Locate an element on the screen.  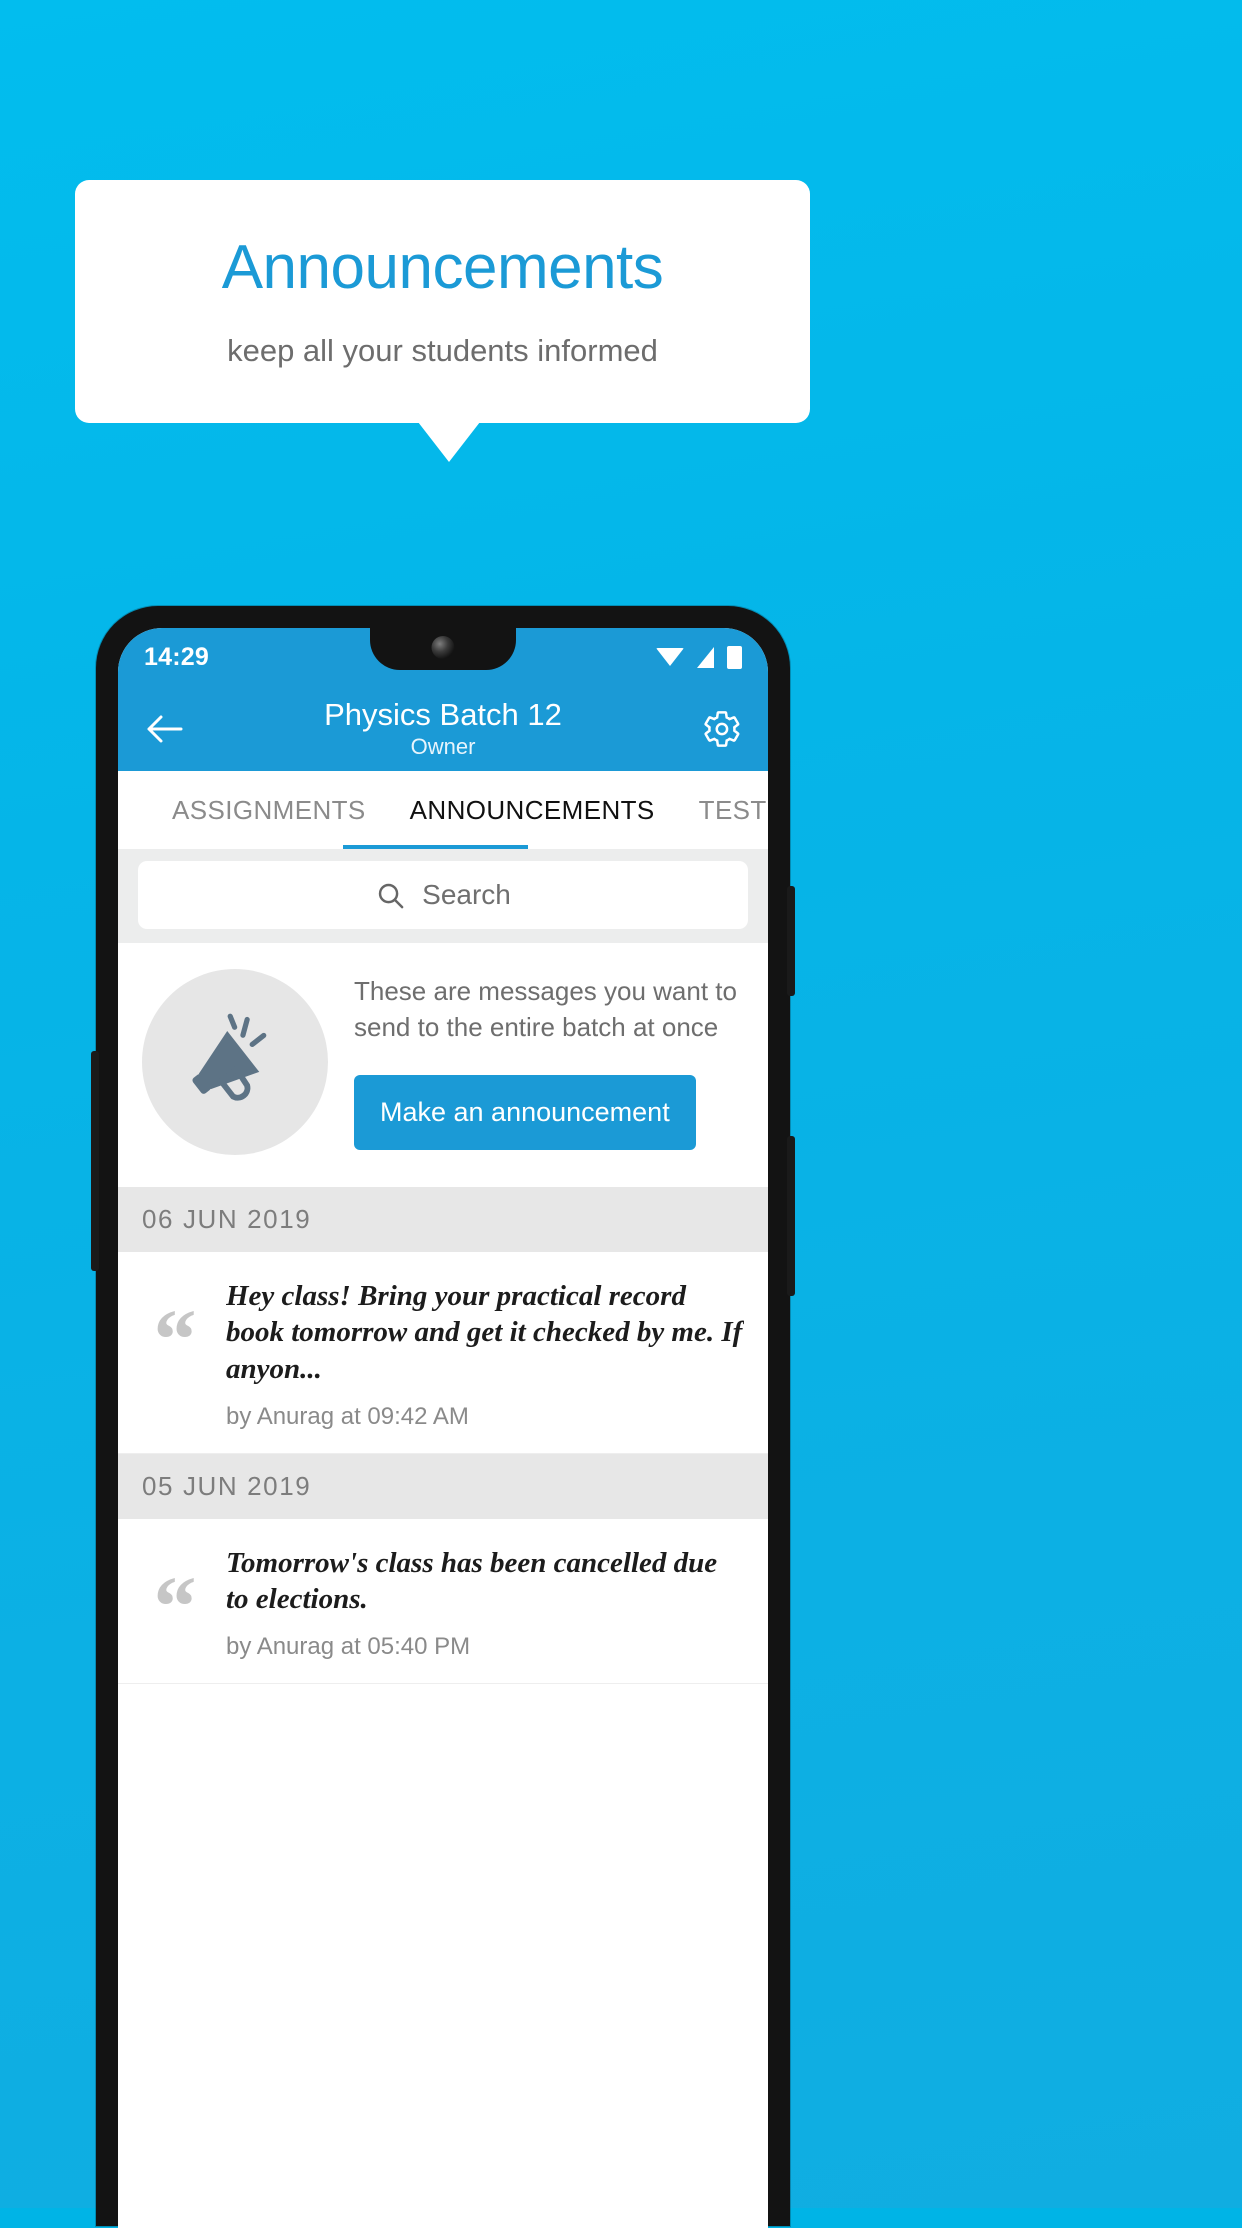
search-input: Search is located at coordinates (443, 895).